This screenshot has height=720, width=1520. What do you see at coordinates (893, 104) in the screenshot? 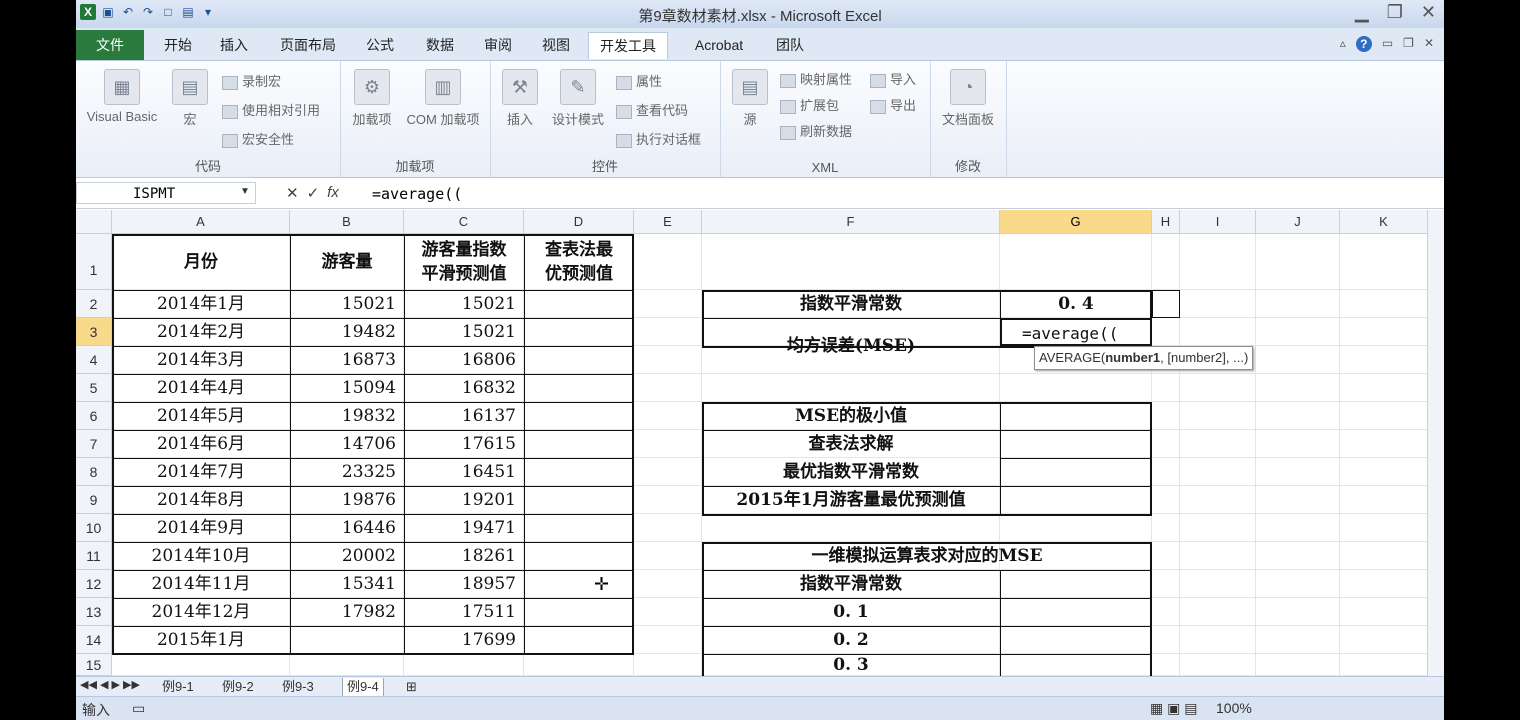
I see `export-button: 导出` at bounding box center [893, 104].